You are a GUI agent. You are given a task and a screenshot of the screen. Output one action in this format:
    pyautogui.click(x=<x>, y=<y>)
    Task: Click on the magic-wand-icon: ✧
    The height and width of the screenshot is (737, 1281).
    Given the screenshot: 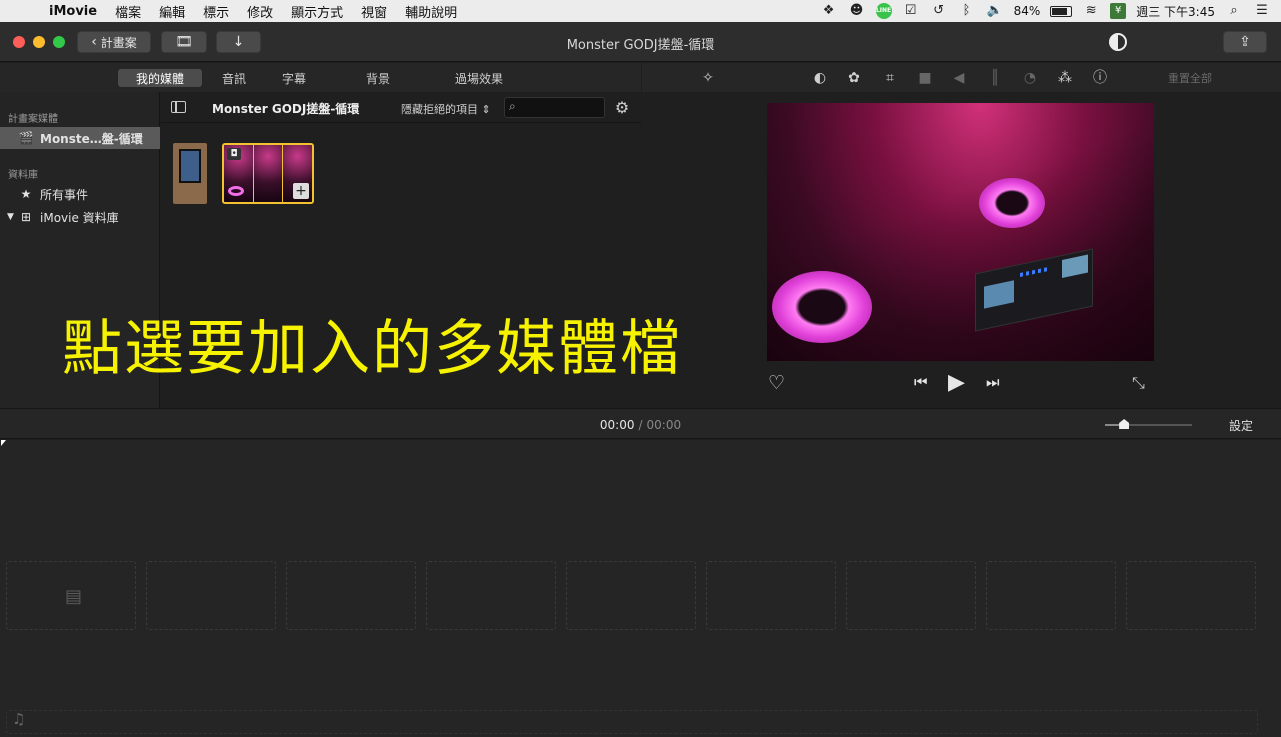 What is the action you would take?
    pyautogui.click(x=708, y=78)
    